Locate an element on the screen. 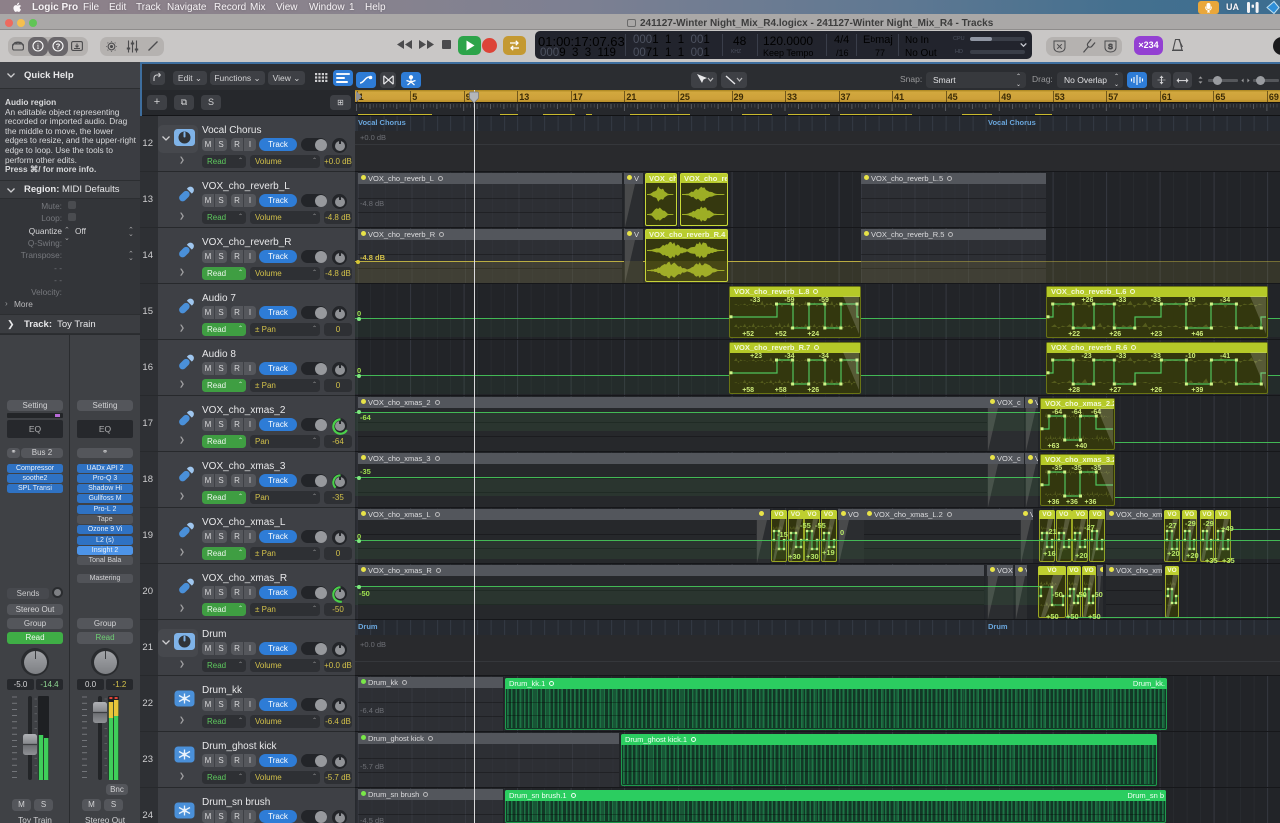  svg-text: +46 is located at coordinates (1197, 334).